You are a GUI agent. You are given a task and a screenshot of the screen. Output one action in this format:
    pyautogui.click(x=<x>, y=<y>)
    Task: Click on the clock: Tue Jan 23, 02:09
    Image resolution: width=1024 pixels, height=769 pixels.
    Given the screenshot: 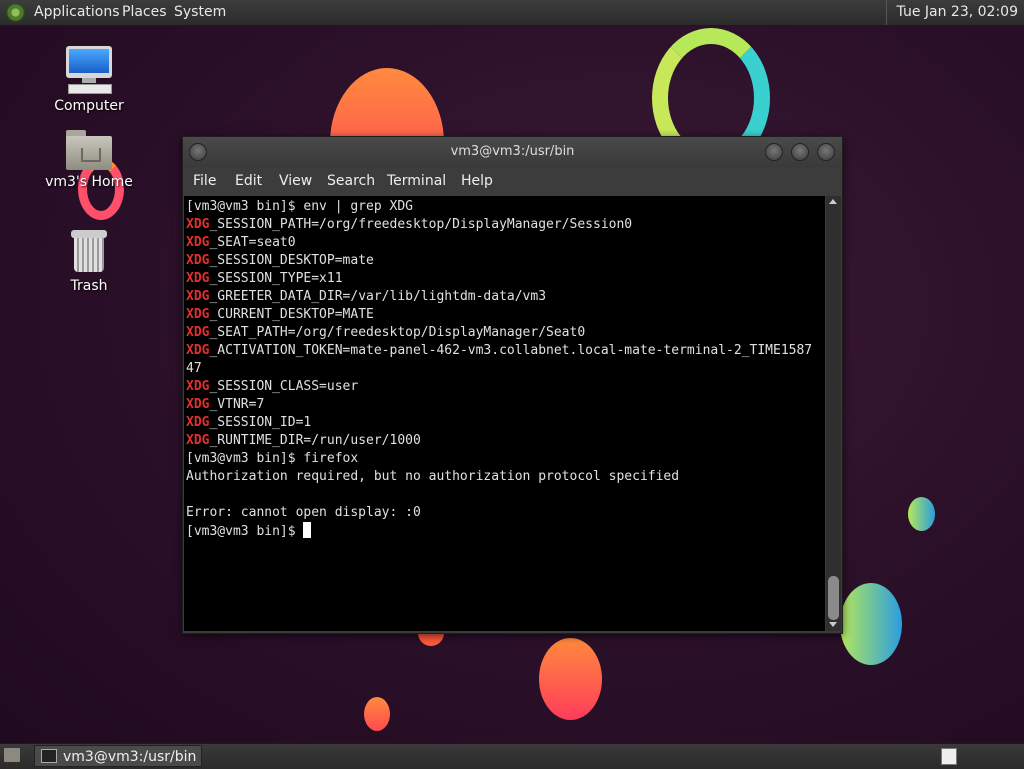 What is the action you would take?
    pyautogui.click(x=954, y=12)
    